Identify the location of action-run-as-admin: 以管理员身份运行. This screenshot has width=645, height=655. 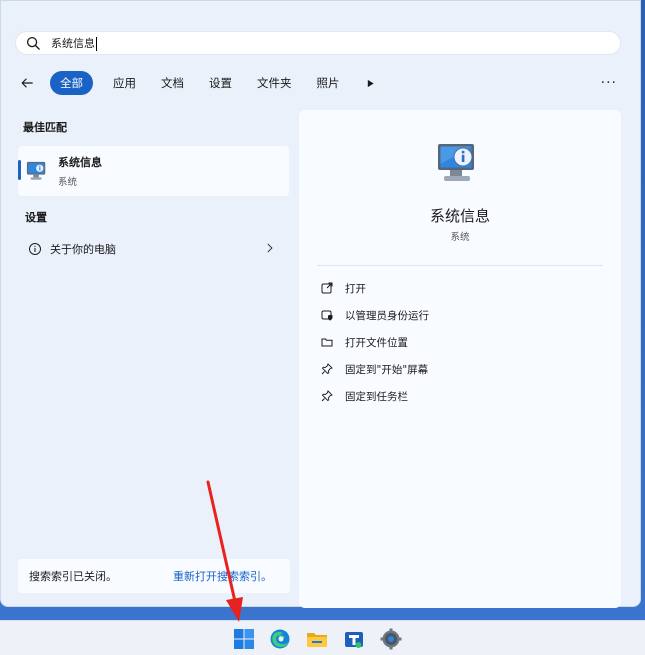
(375, 315).